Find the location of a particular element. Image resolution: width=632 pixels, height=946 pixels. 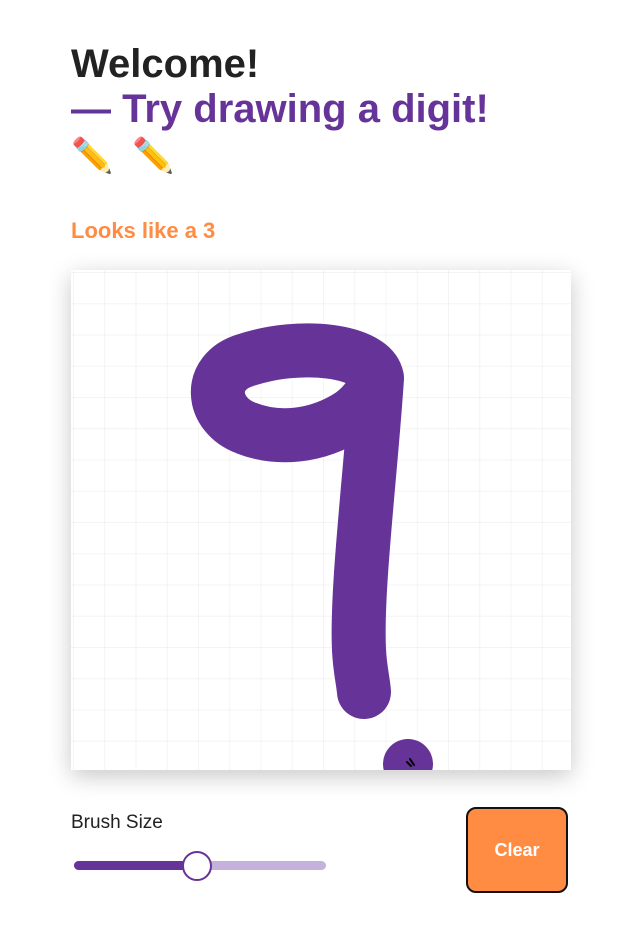

slider-thumb is located at coordinates (197, 866).